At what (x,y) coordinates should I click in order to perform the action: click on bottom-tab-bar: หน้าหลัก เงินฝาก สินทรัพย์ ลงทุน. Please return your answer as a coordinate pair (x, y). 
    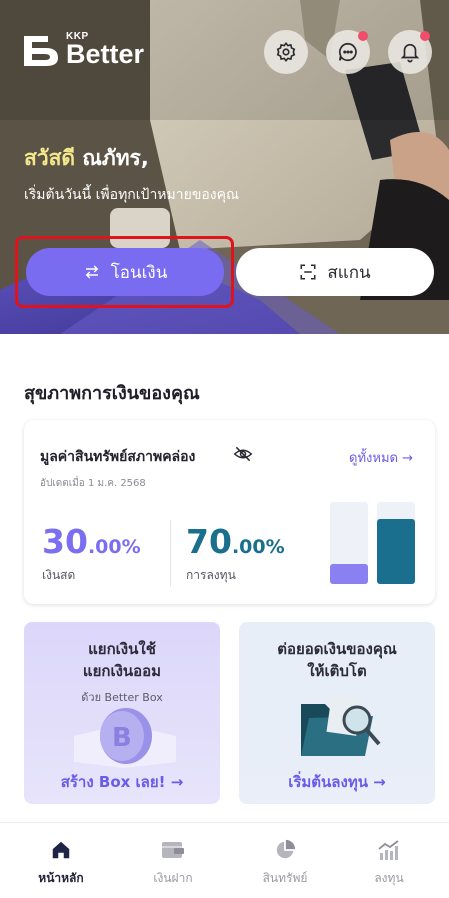
    Looking at the image, I should click on (224, 860).